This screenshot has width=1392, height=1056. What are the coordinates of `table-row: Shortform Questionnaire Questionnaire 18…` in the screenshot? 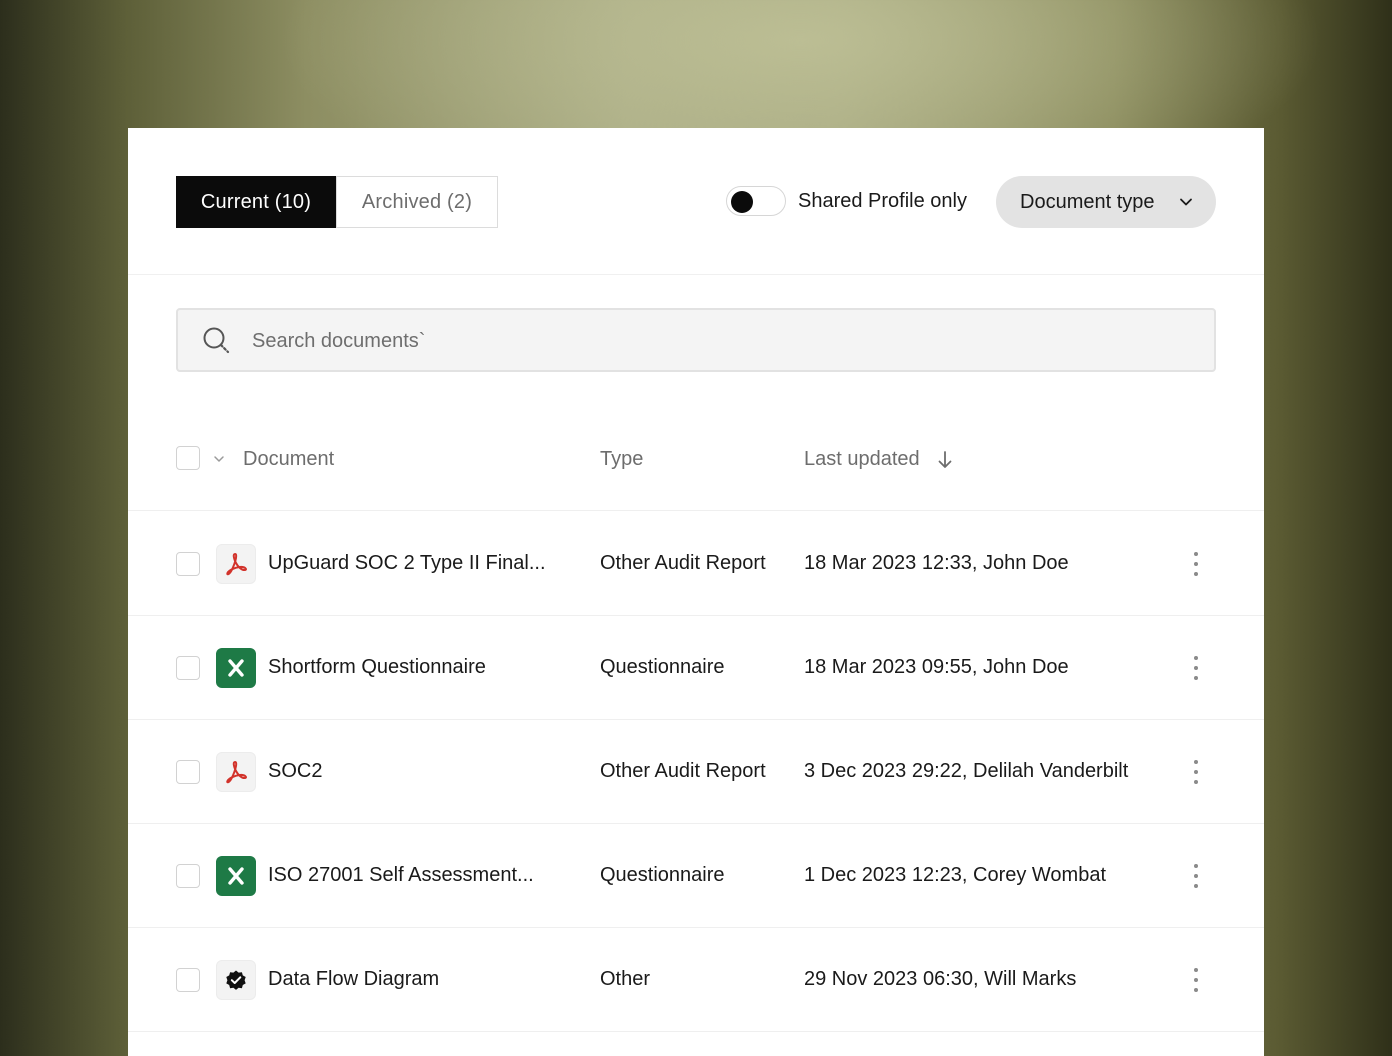 It's located at (696, 668).